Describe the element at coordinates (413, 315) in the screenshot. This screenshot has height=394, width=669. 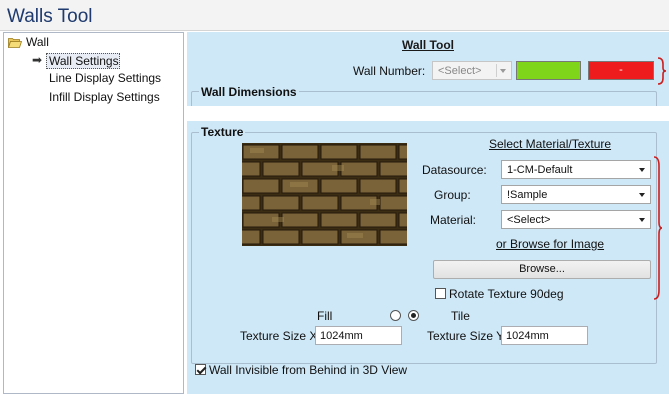
I see `tile-radio` at that location.